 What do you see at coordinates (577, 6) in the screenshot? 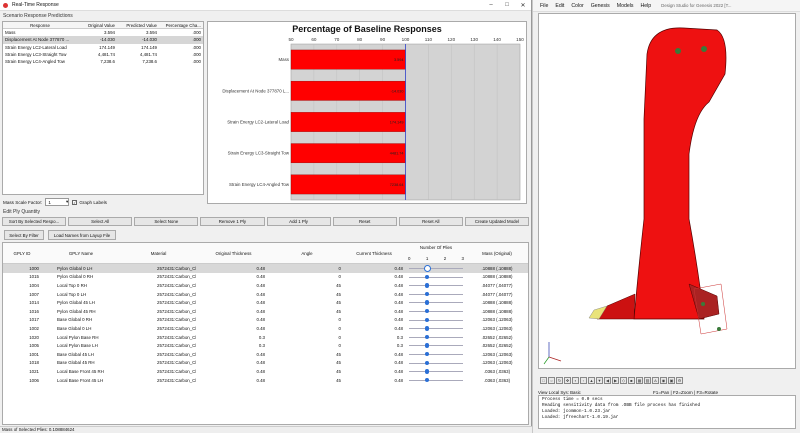
I see `menu-color: Color` at bounding box center [577, 6].